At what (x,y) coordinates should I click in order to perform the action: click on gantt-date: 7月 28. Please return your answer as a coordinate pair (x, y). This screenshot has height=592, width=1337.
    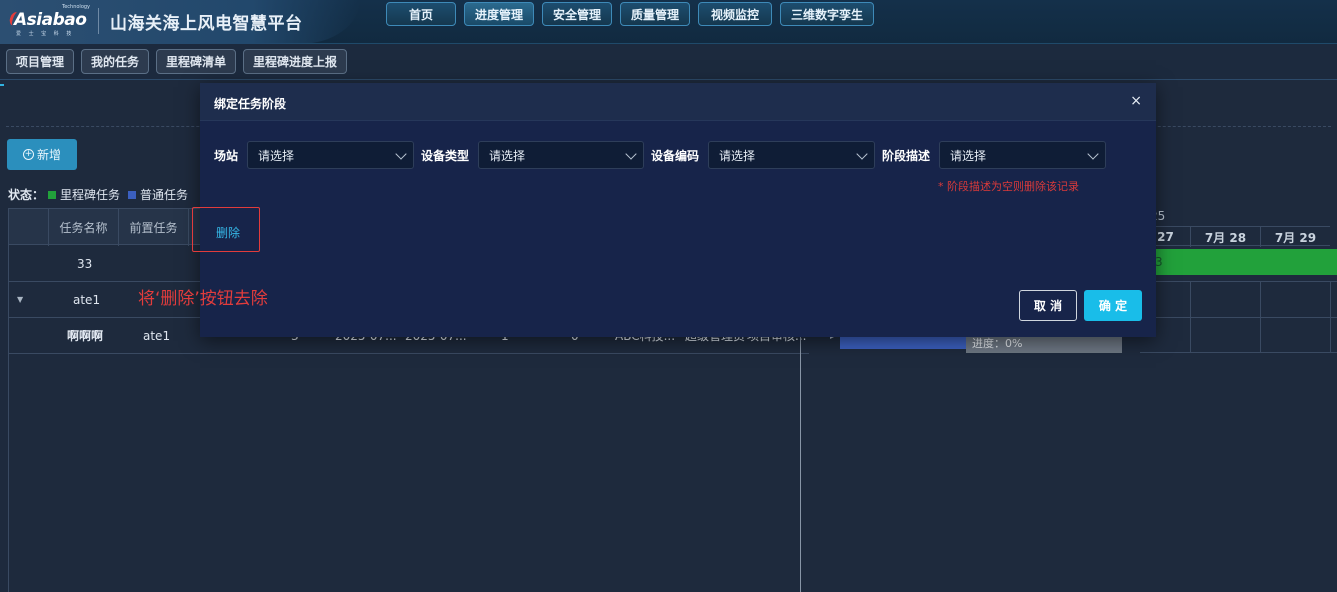
    Looking at the image, I should click on (1225, 237).